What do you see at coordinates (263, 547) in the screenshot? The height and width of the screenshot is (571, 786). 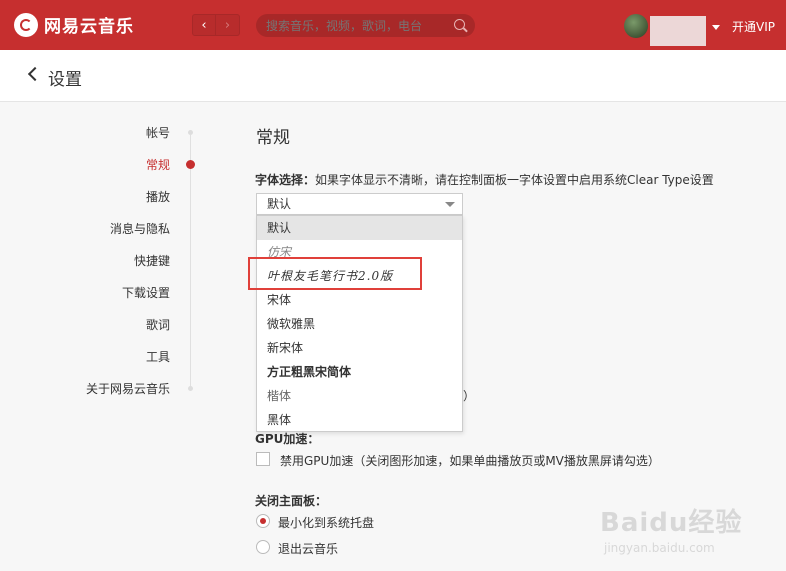 I see `radio-exit-app` at bounding box center [263, 547].